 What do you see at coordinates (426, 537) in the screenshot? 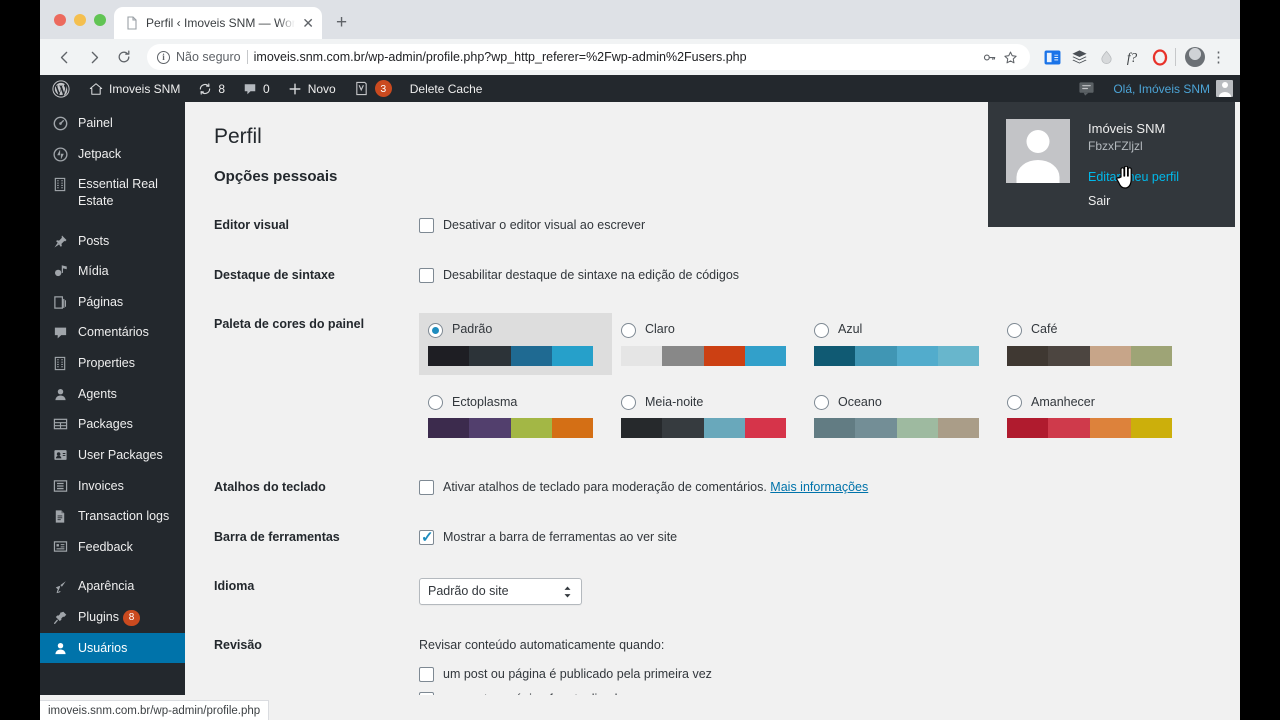
I see `show-toolbar-checkbox` at bounding box center [426, 537].